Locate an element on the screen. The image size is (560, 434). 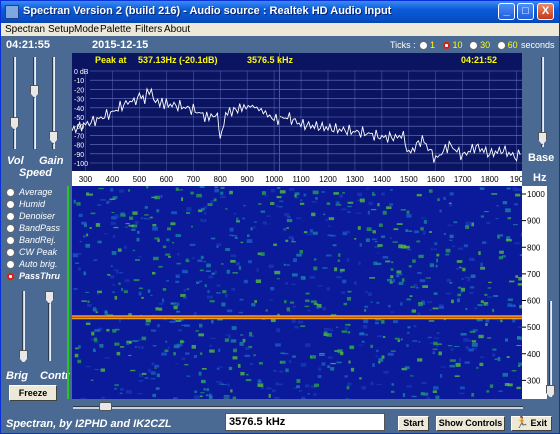
frequency-input: 3576.5 kHz is located at coordinates (305, 422).